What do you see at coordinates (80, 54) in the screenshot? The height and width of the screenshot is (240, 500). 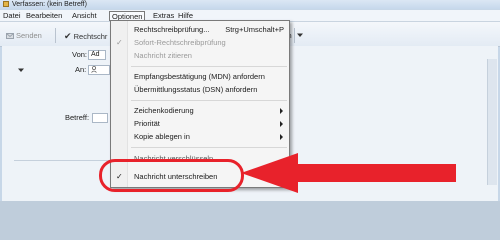 I see `from-label: Von:` at bounding box center [80, 54].